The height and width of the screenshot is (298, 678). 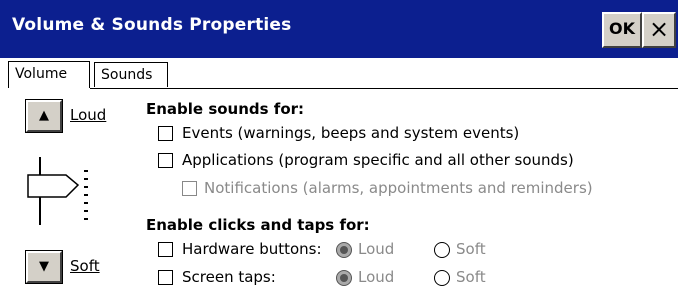 What do you see at coordinates (344, 278) in the screenshot?
I see `screen-loud-radio` at bounding box center [344, 278].